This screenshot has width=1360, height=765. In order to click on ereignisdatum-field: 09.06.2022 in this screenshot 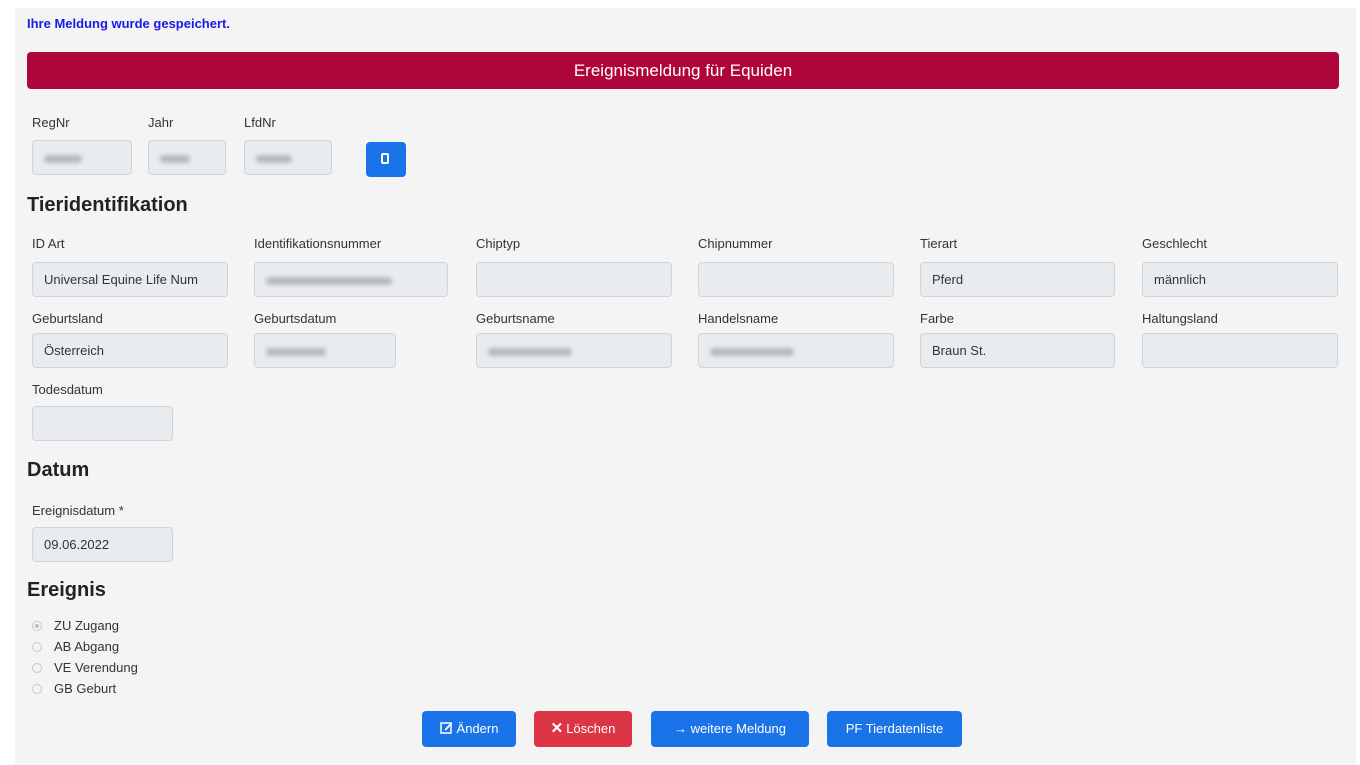, I will do `click(102, 544)`.